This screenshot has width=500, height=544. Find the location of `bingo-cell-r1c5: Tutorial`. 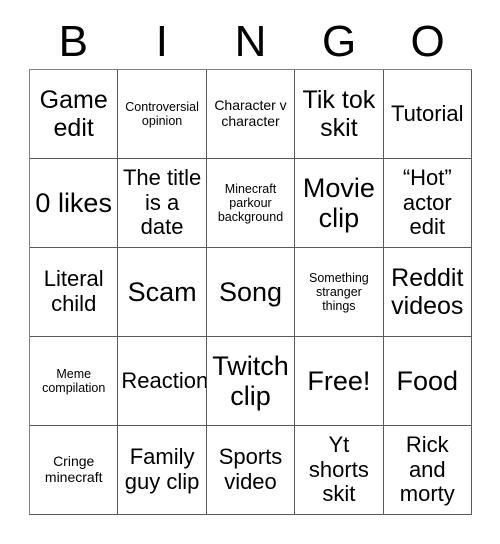

bingo-cell-r1c5: Tutorial is located at coordinates (427, 114).